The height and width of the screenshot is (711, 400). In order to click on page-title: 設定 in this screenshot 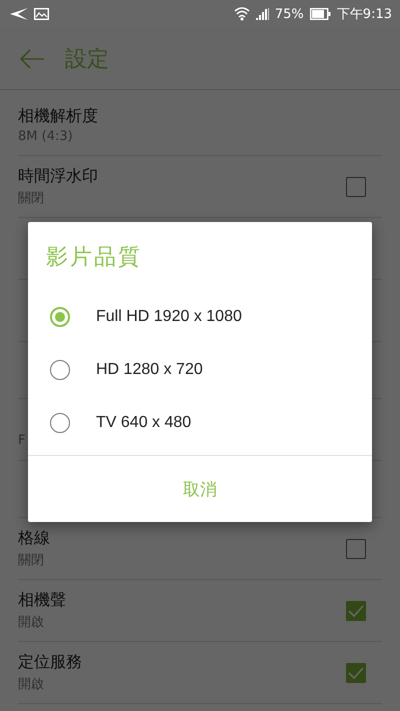, I will do `click(87, 60)`.